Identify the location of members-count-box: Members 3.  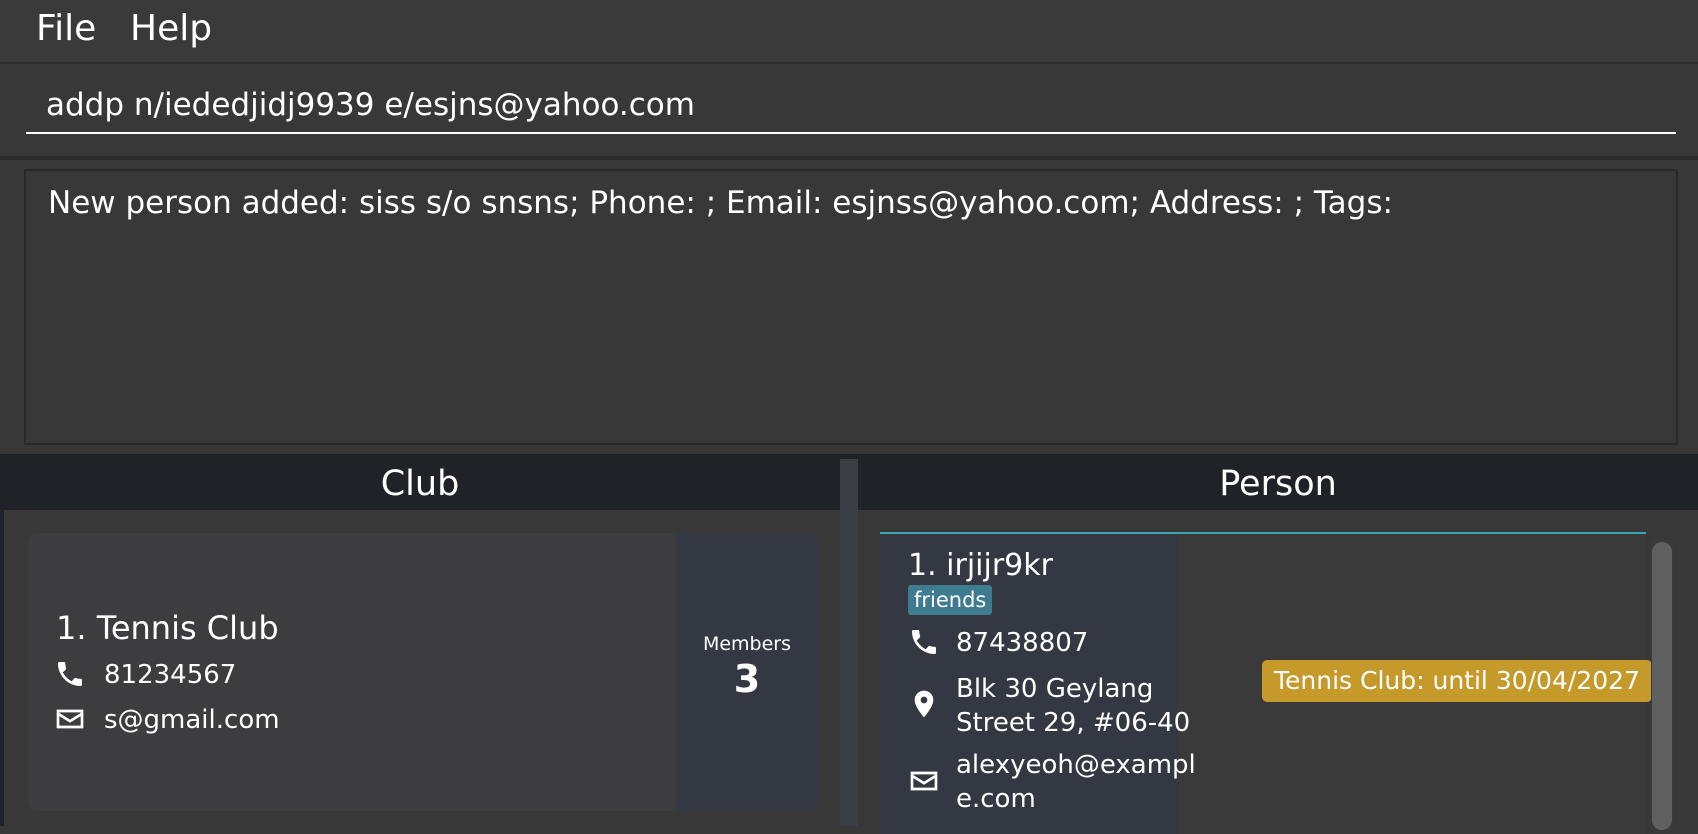
(747, 672).